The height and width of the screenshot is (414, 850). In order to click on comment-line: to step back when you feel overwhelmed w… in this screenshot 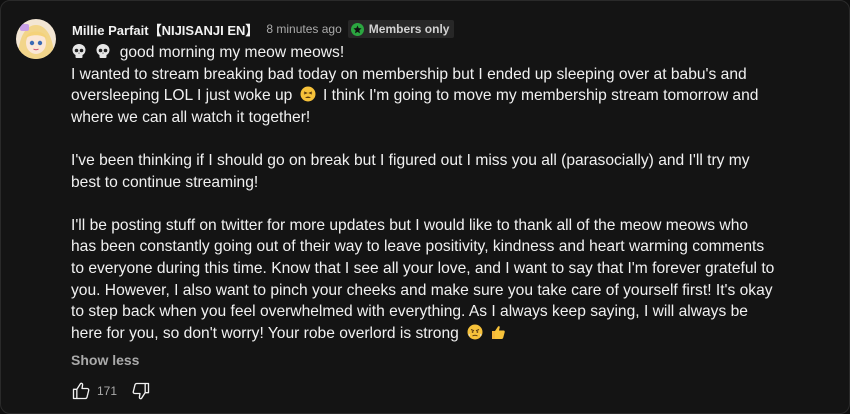, I will do `click(409, 312)`.